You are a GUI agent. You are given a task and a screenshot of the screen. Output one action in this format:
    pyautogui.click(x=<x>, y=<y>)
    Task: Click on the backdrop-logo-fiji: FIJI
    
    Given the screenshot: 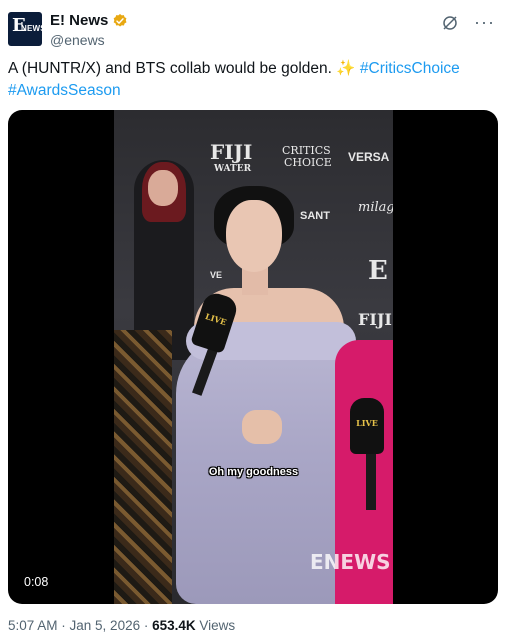 What is the action you would take?
    pyautogui.click(x=231, y=152)
    